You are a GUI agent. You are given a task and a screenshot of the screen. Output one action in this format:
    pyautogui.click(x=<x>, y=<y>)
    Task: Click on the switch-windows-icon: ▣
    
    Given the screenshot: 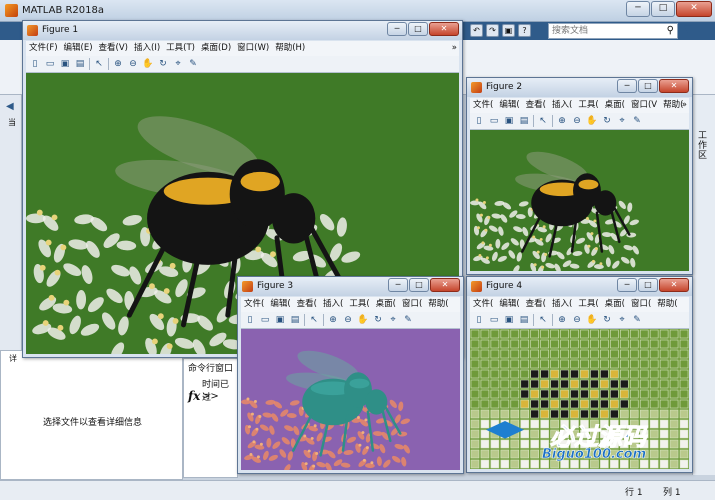 What is the action you would take?
    pyautogui.click(x=508, y=30)
    